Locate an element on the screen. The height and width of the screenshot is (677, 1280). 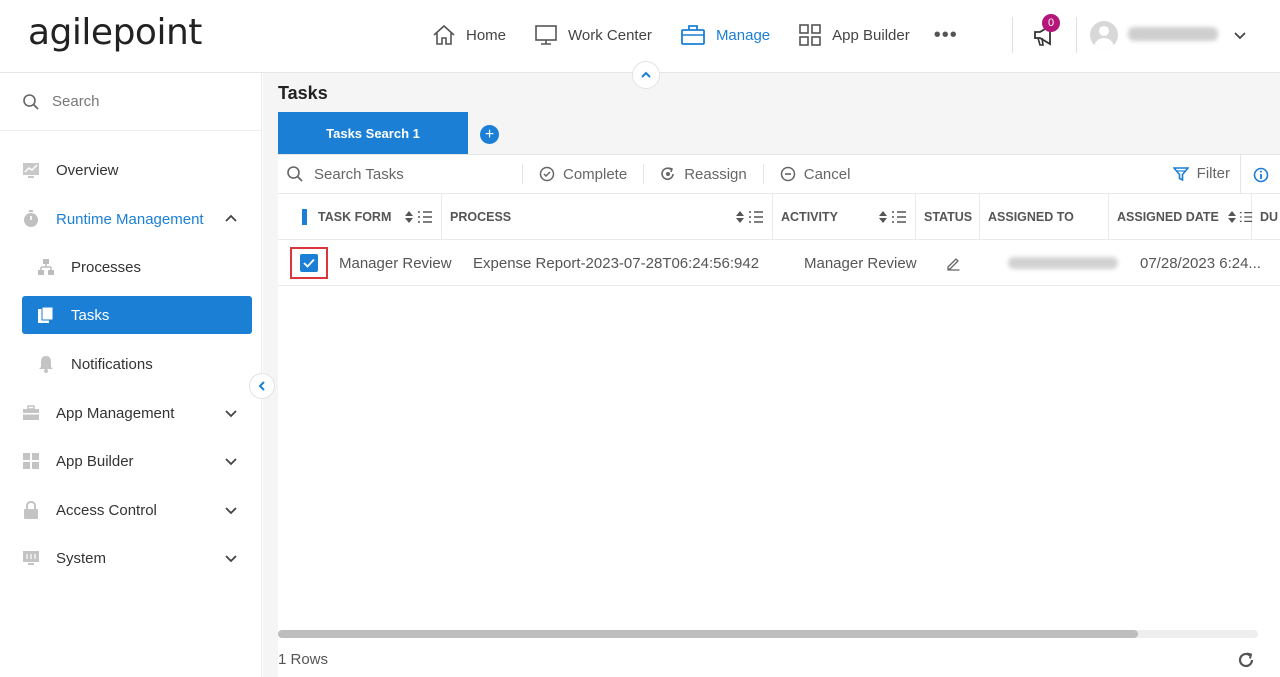
sidebar-item-label: App Management is located at coordinates (115, 413).